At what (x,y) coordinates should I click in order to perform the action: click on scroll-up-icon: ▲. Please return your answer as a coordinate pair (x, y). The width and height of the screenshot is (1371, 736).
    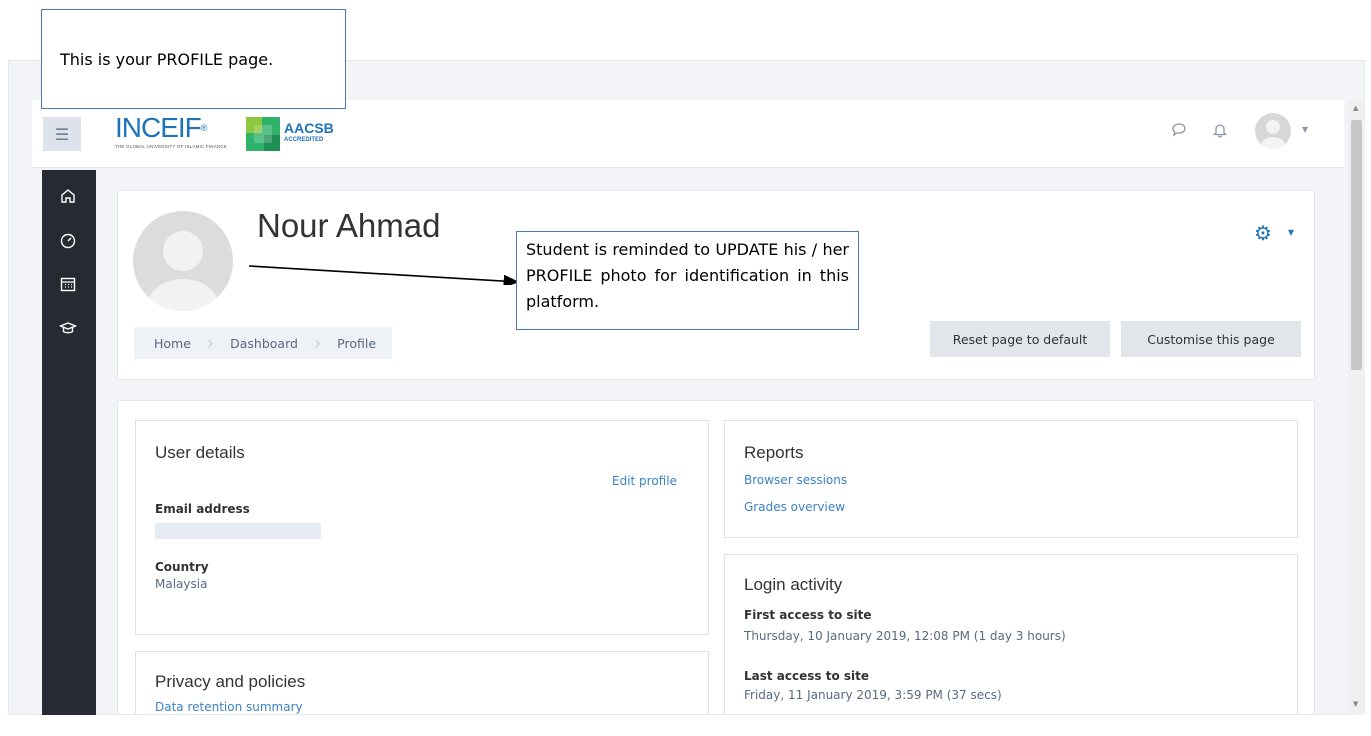
    Looking at the image, I should click on (1355, 108).